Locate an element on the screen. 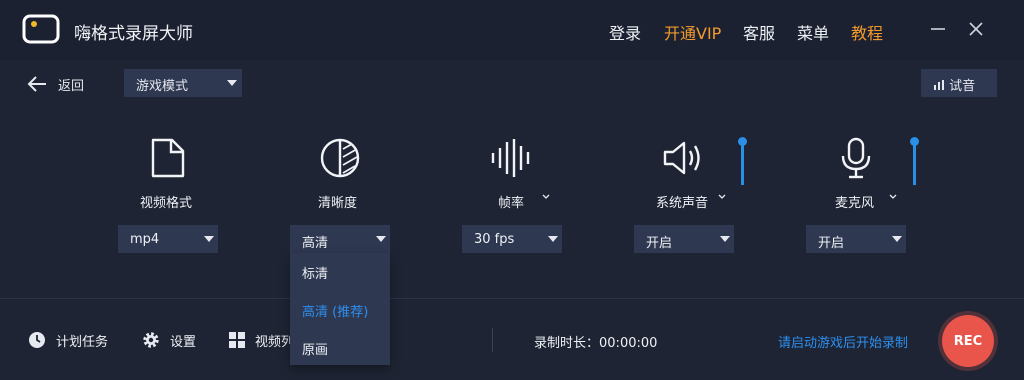  schedule-button: 计划任务 is located at coordinates (68, 340).